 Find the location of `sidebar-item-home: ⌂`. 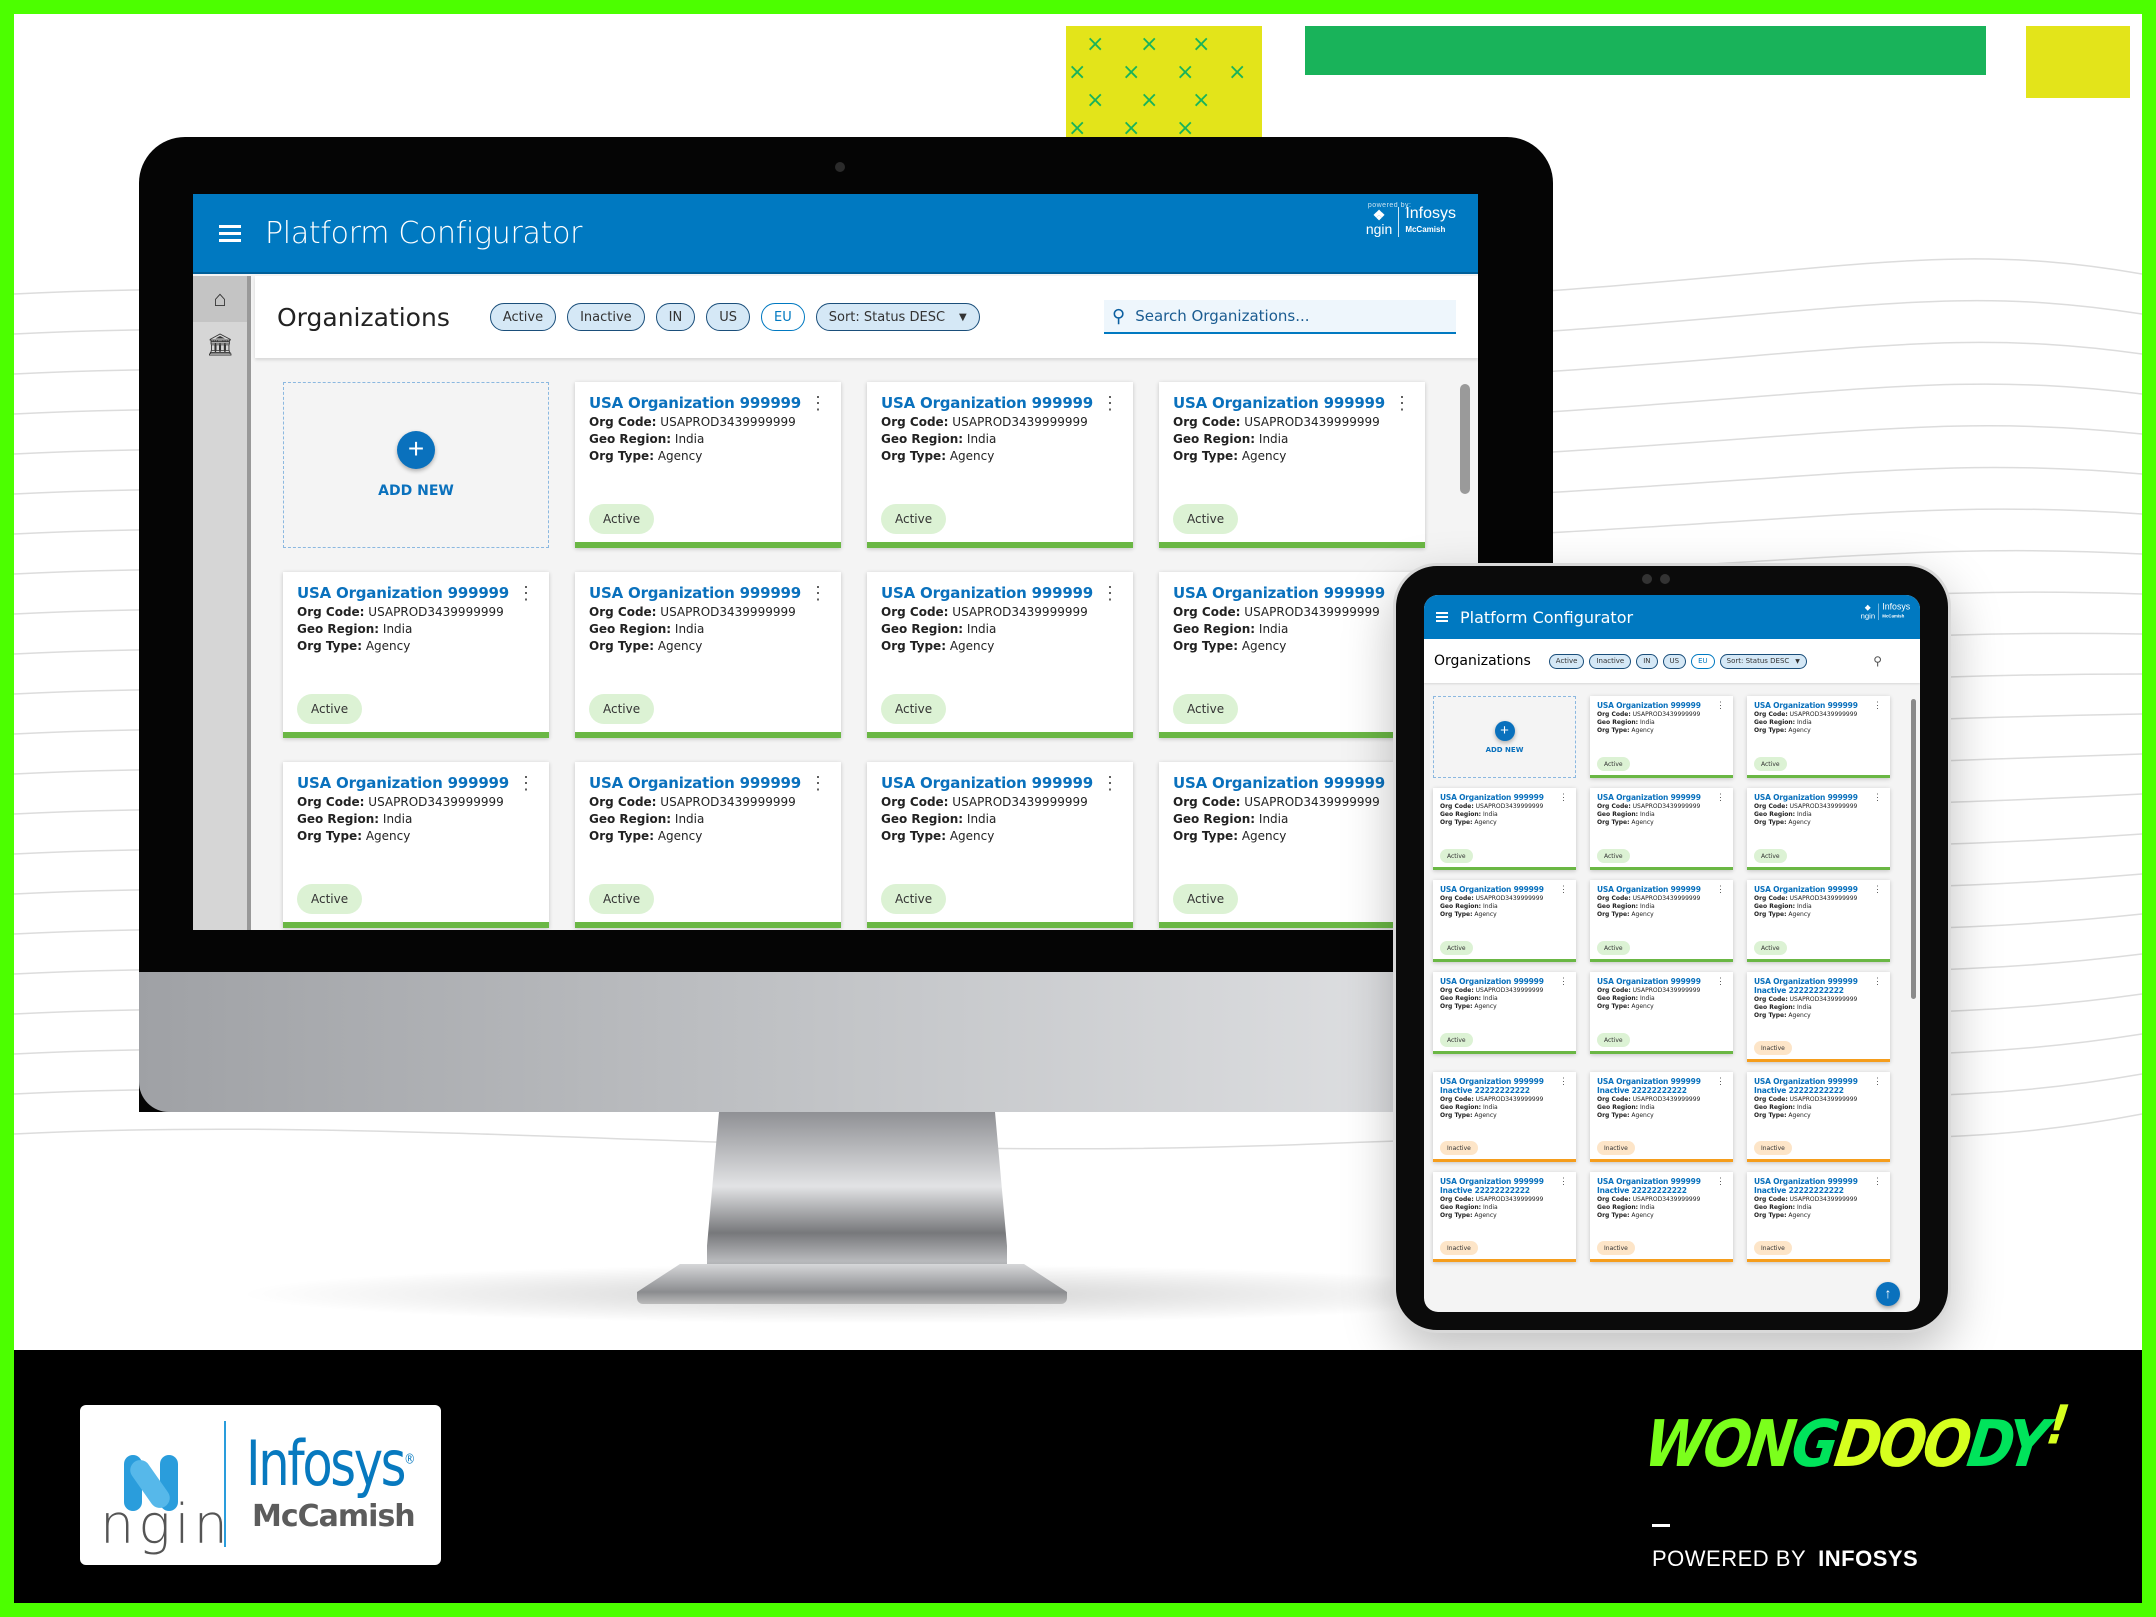

sidebar-item-home: ⌂ is located at coordinates (220, 299).